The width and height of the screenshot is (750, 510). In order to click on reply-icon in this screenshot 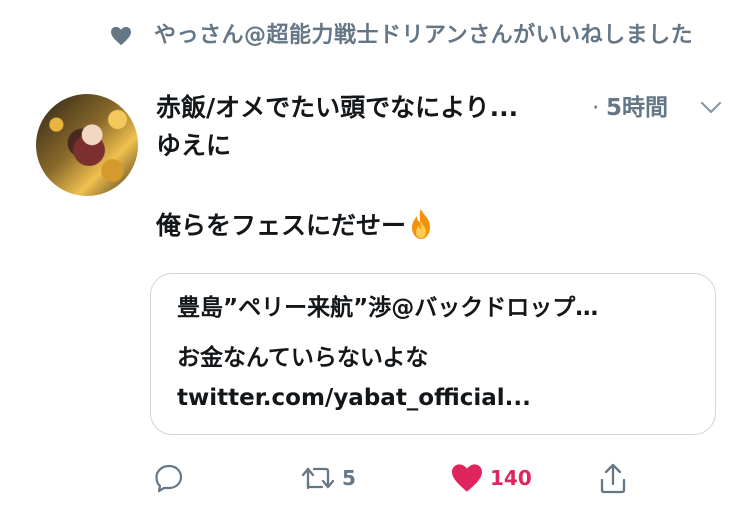, I will do `click(169, 478)`.